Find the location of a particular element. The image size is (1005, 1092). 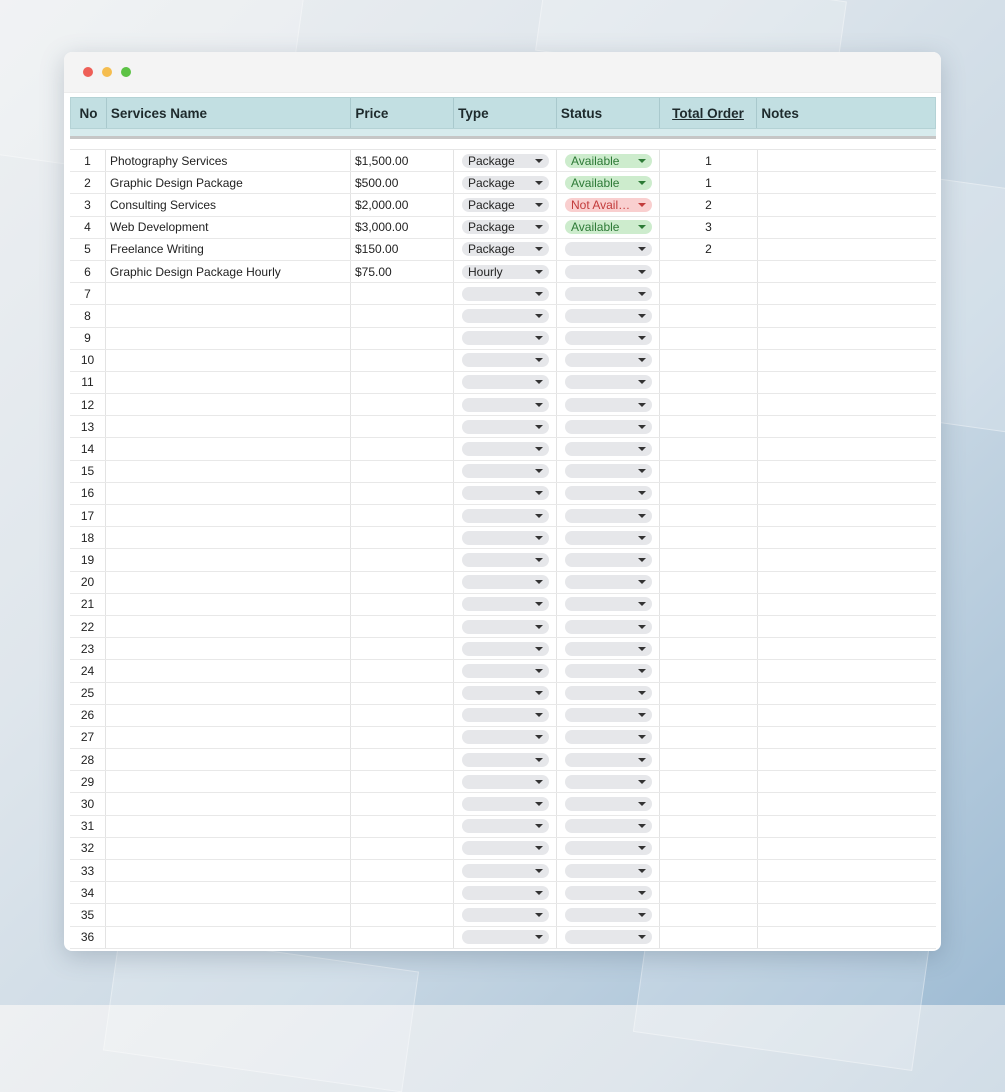

table-row: 34 is located at coordinates (503, 893).